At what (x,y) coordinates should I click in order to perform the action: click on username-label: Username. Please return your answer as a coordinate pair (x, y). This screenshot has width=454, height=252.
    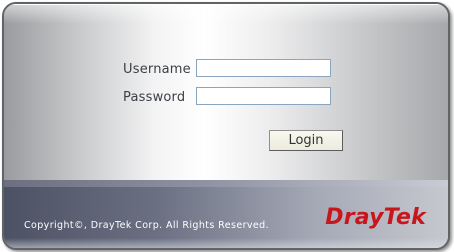
    Looking at the image, I should click on (157, 69).